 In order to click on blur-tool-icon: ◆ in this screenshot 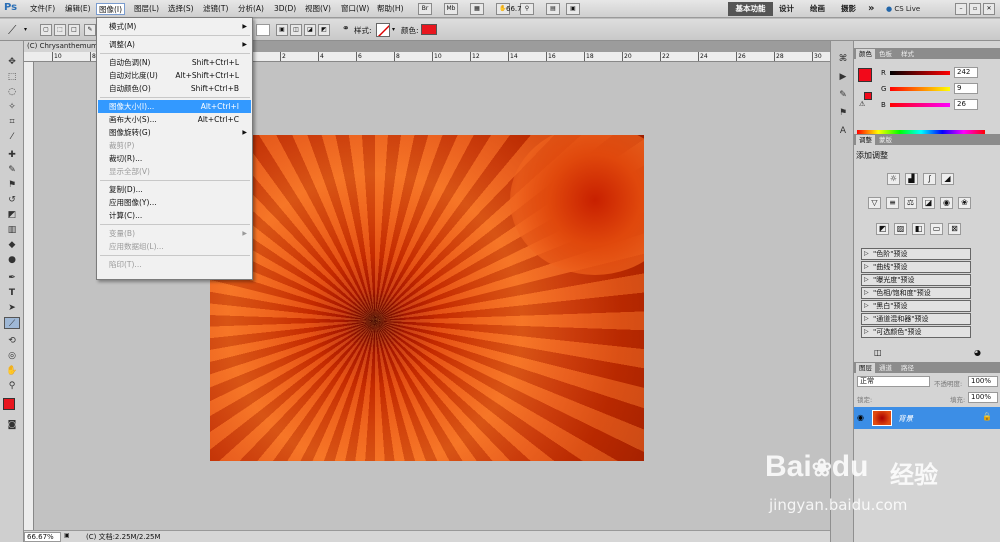, I will do `click(12, 245)`.